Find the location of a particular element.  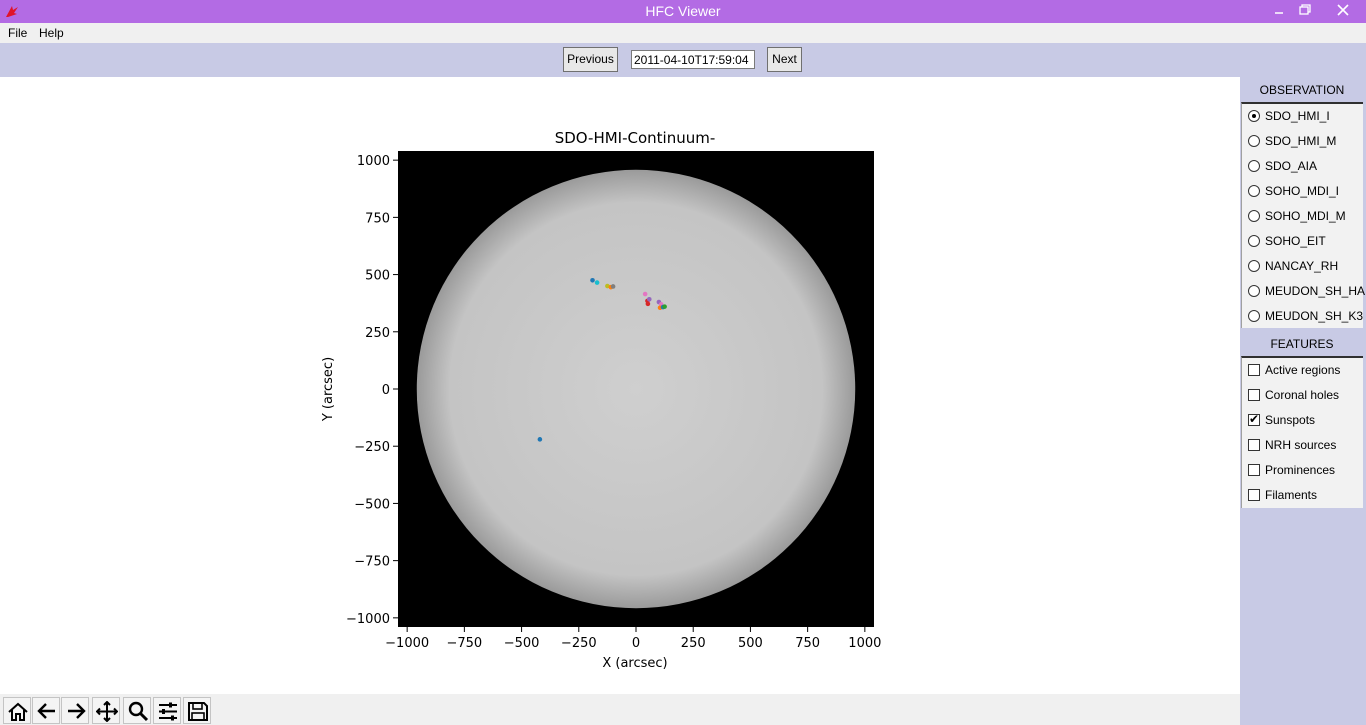

feature-active-regions: Active regions is located at coordinates (1305, 371).